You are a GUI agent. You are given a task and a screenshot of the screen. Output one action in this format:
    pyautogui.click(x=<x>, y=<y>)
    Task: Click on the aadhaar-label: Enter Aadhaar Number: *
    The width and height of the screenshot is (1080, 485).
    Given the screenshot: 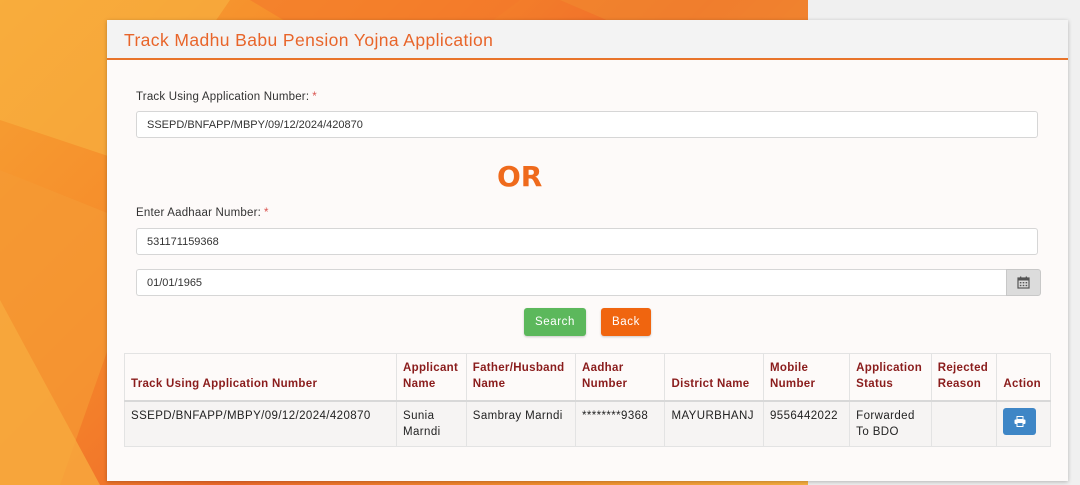 What is the action you would take?
    pyautogui.click(x=202, y=213)
    